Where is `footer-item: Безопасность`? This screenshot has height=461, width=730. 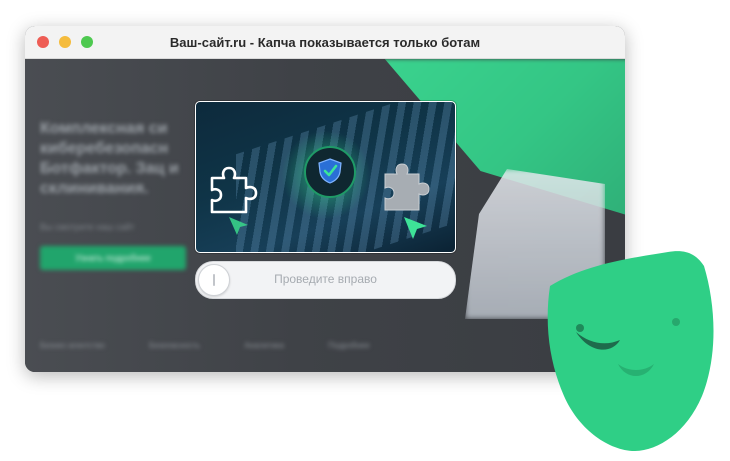 footer-item: Безопасность is located at coordinates (175, 345).